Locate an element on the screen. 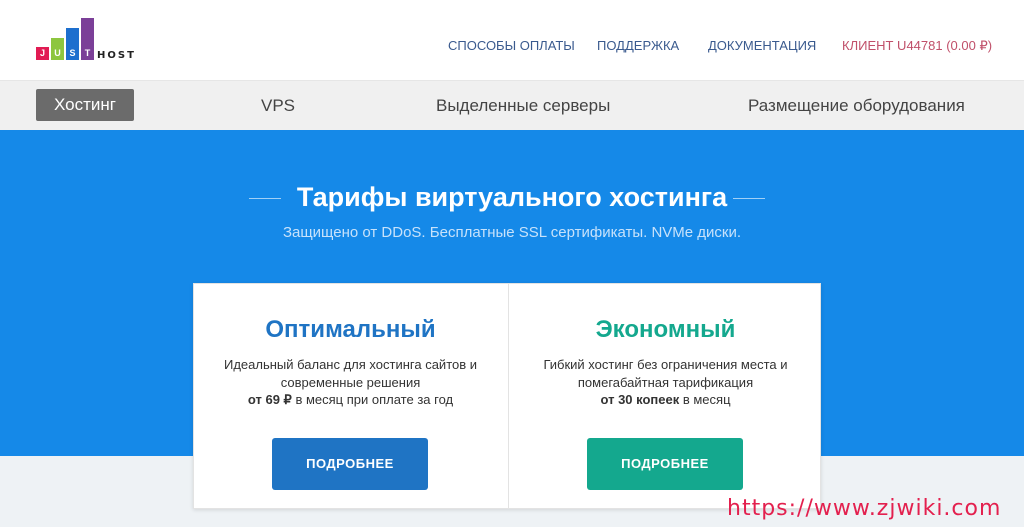 This screenshot has width=1024, height=527. more-button-economy: ПОДРОБНЕЕ is located at coordinates (665, 464).